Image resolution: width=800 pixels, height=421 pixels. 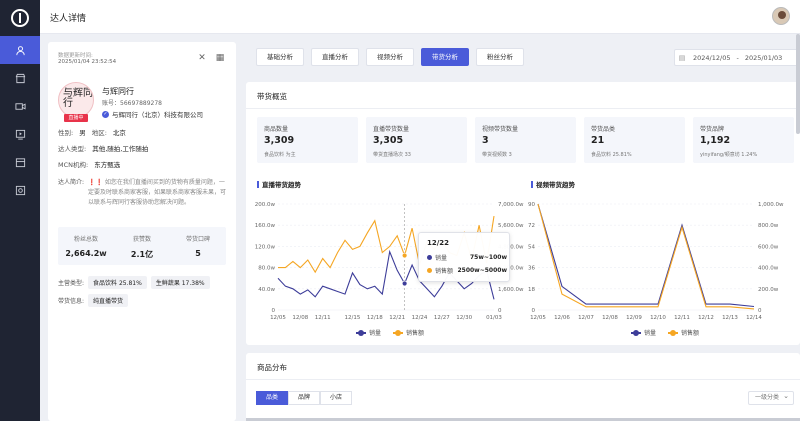 What do you see at coordinates (658, 318) in the screenshot?
I see `x-tick: 12/10` at bounding box center [658, 318].